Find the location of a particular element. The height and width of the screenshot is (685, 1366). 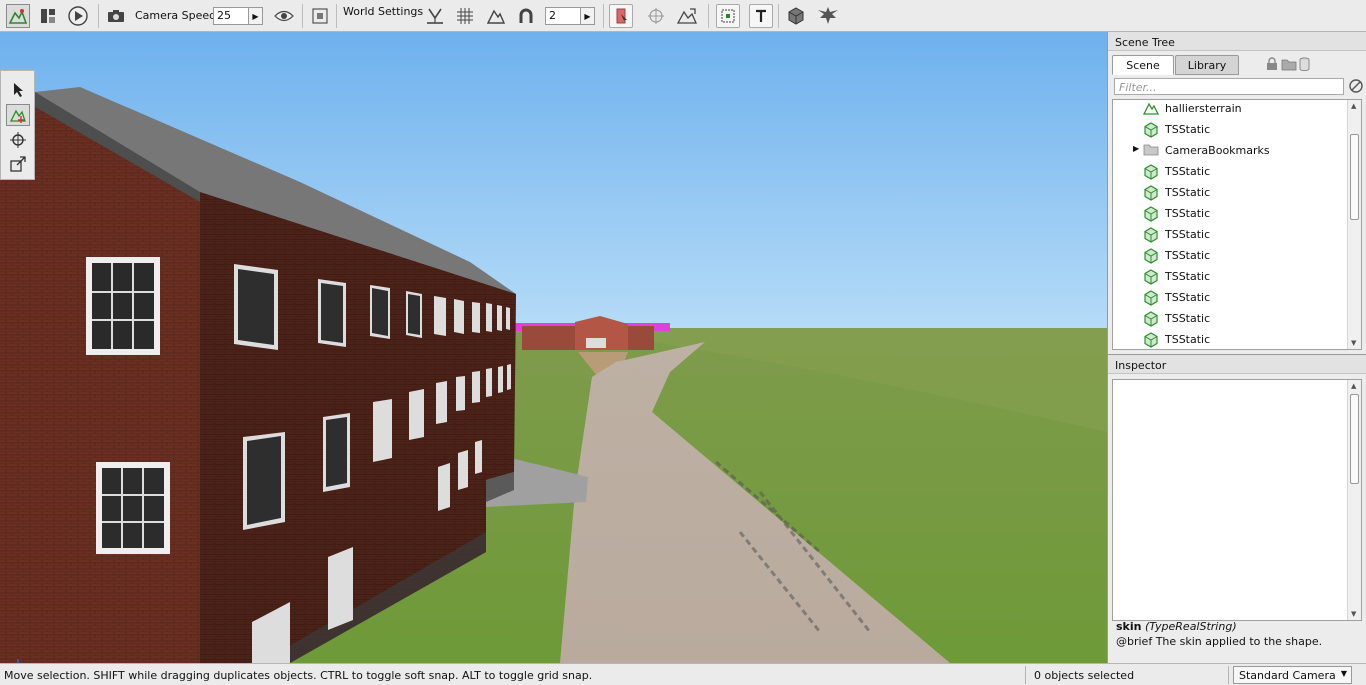

magnet-snap-icon is located at coordinates (526, 16).